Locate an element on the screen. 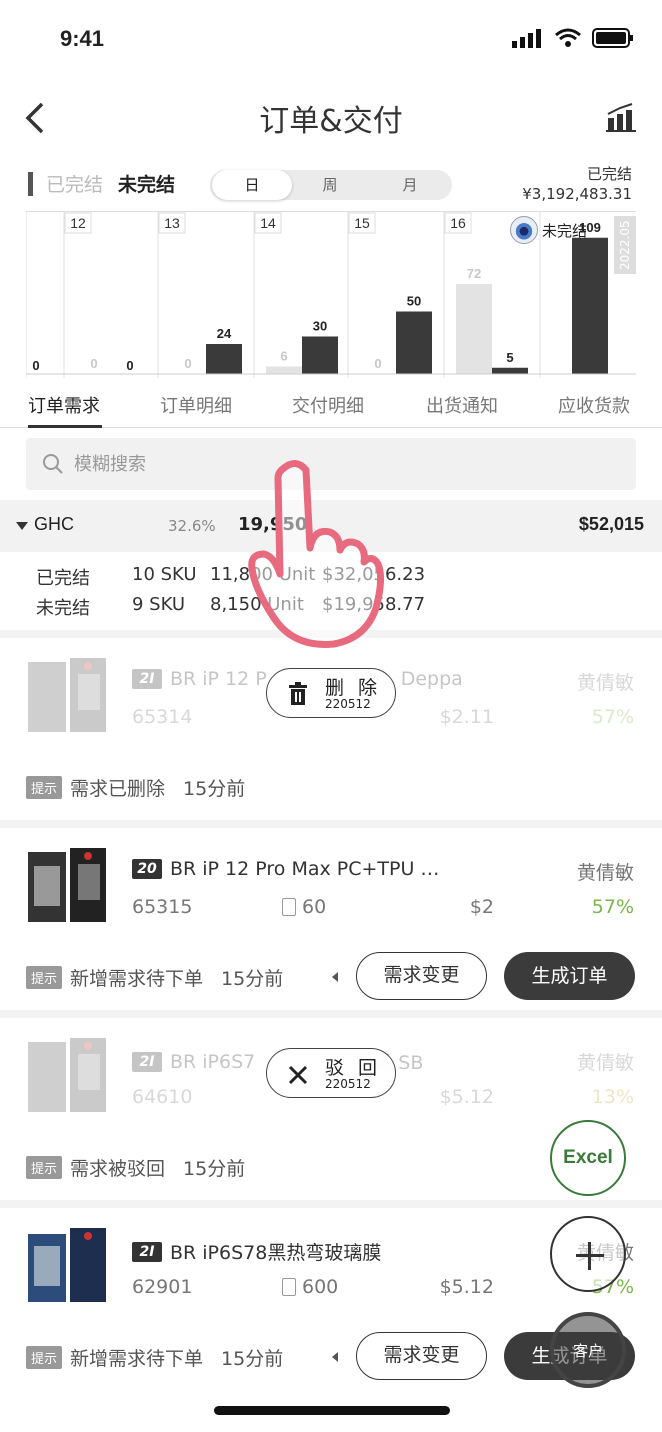  excel-export-button: Excel is located at coordinates (588, 1158).